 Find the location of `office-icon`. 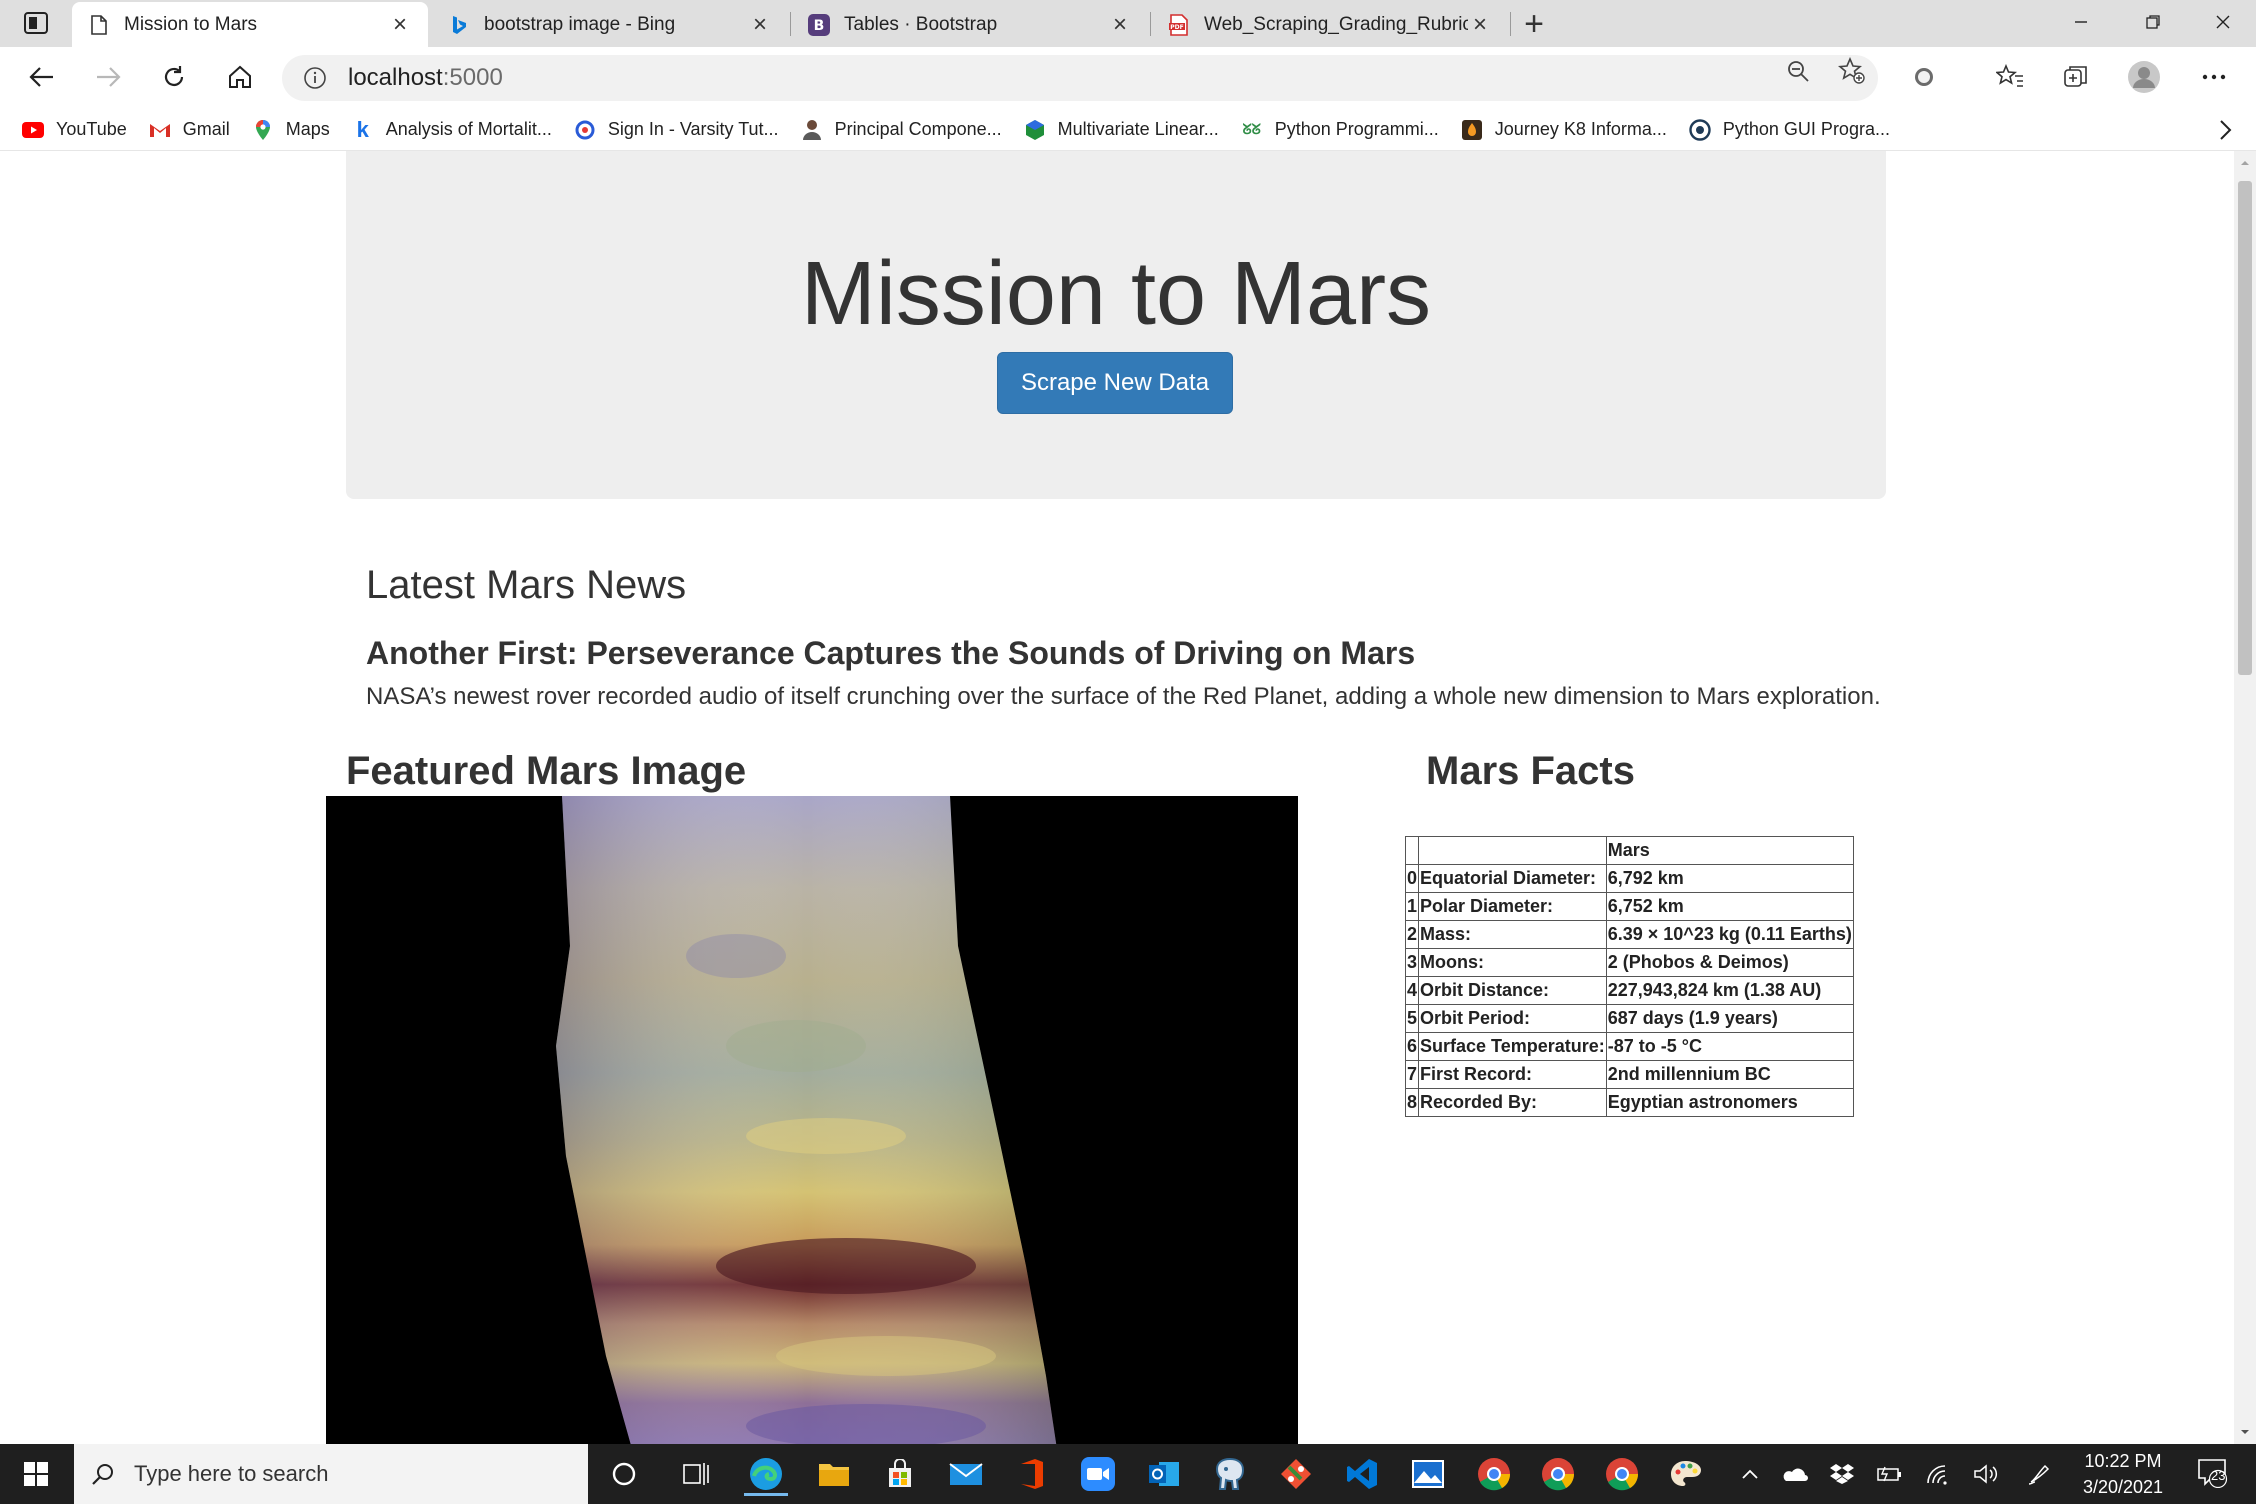

office-icon is located at coordinates (1032, 1474).